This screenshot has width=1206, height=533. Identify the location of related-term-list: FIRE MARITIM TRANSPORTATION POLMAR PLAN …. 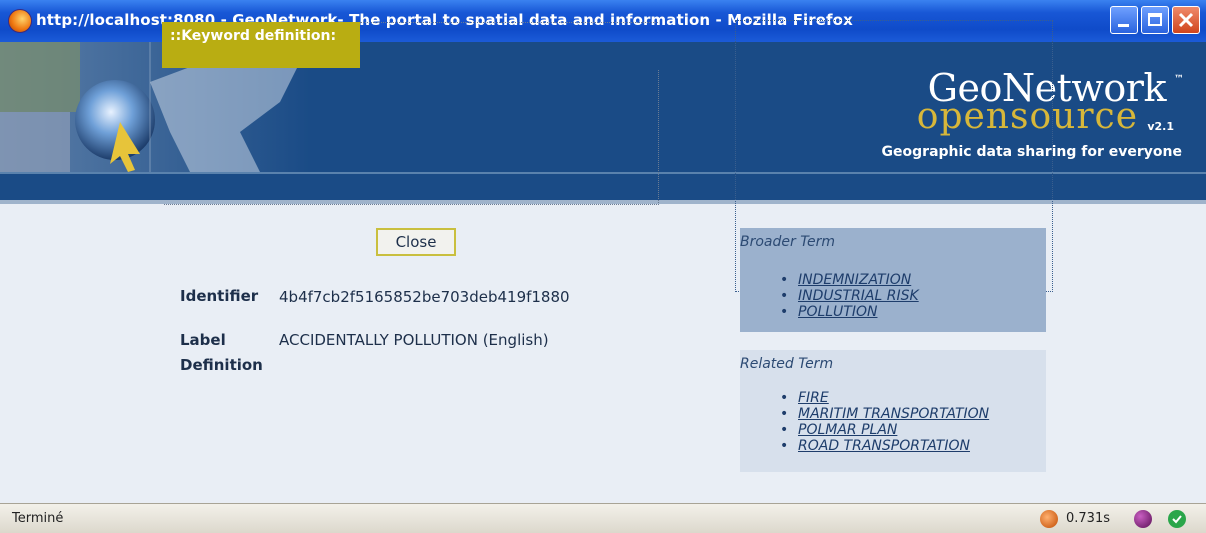
(884, 422).